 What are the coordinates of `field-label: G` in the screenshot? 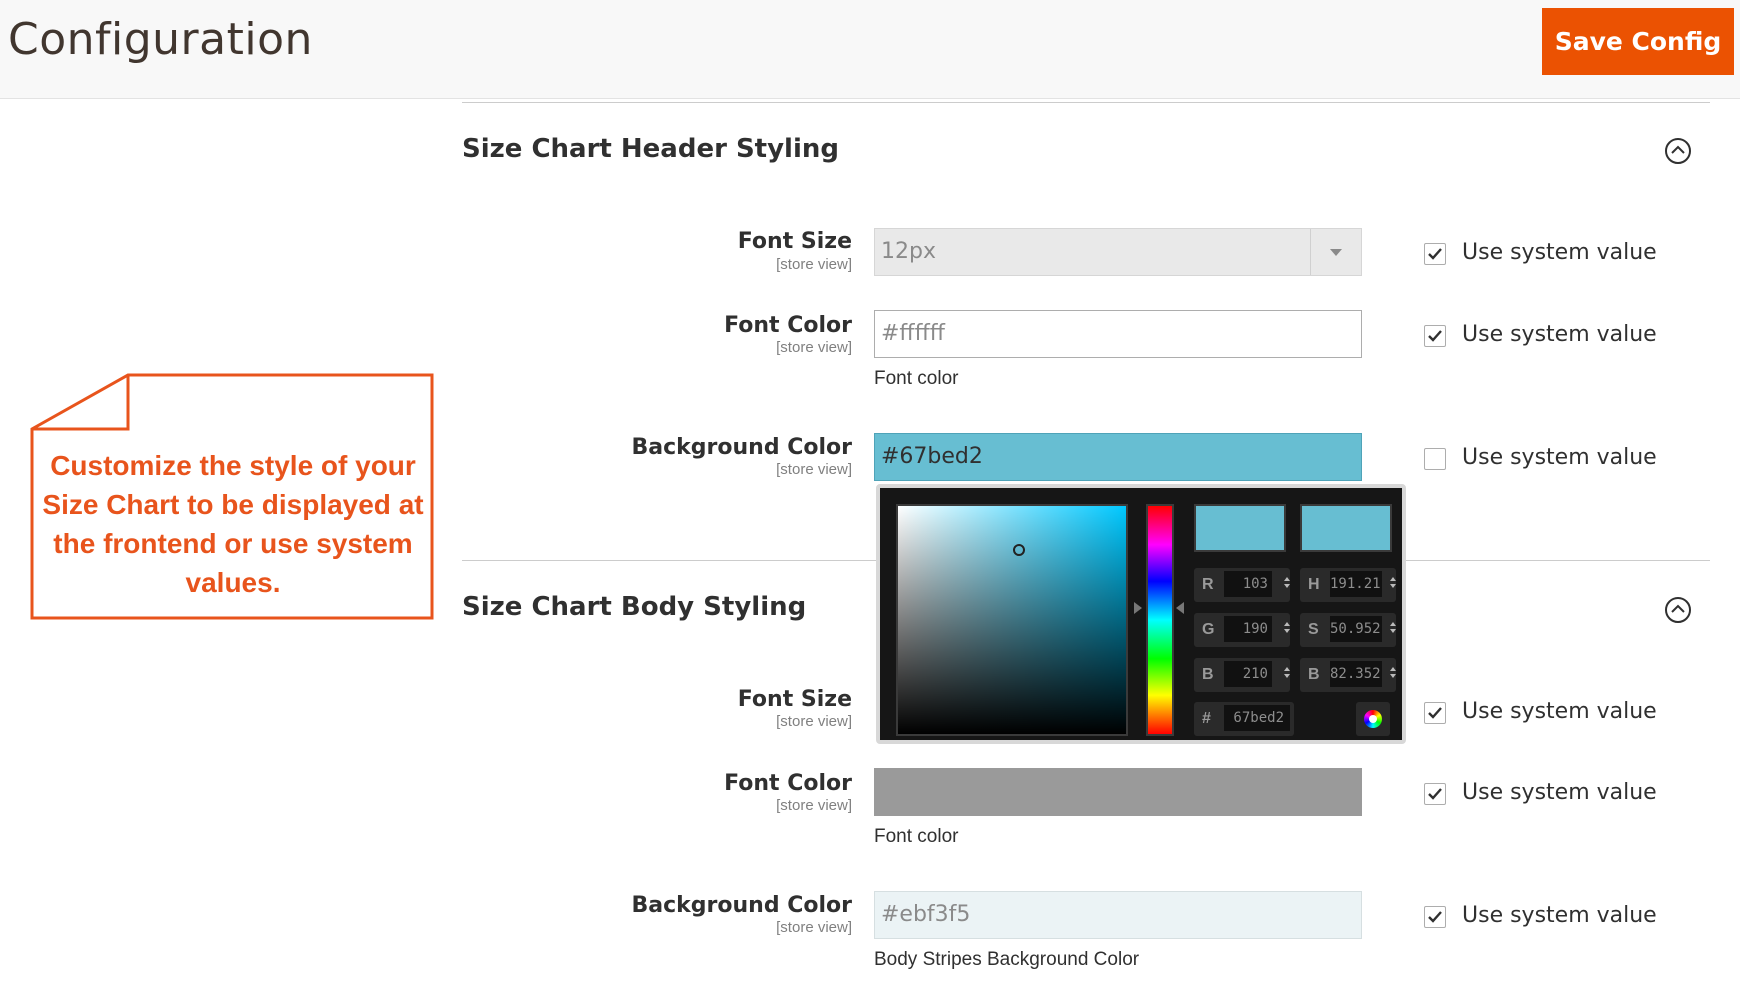 It's located at (1208, 629).